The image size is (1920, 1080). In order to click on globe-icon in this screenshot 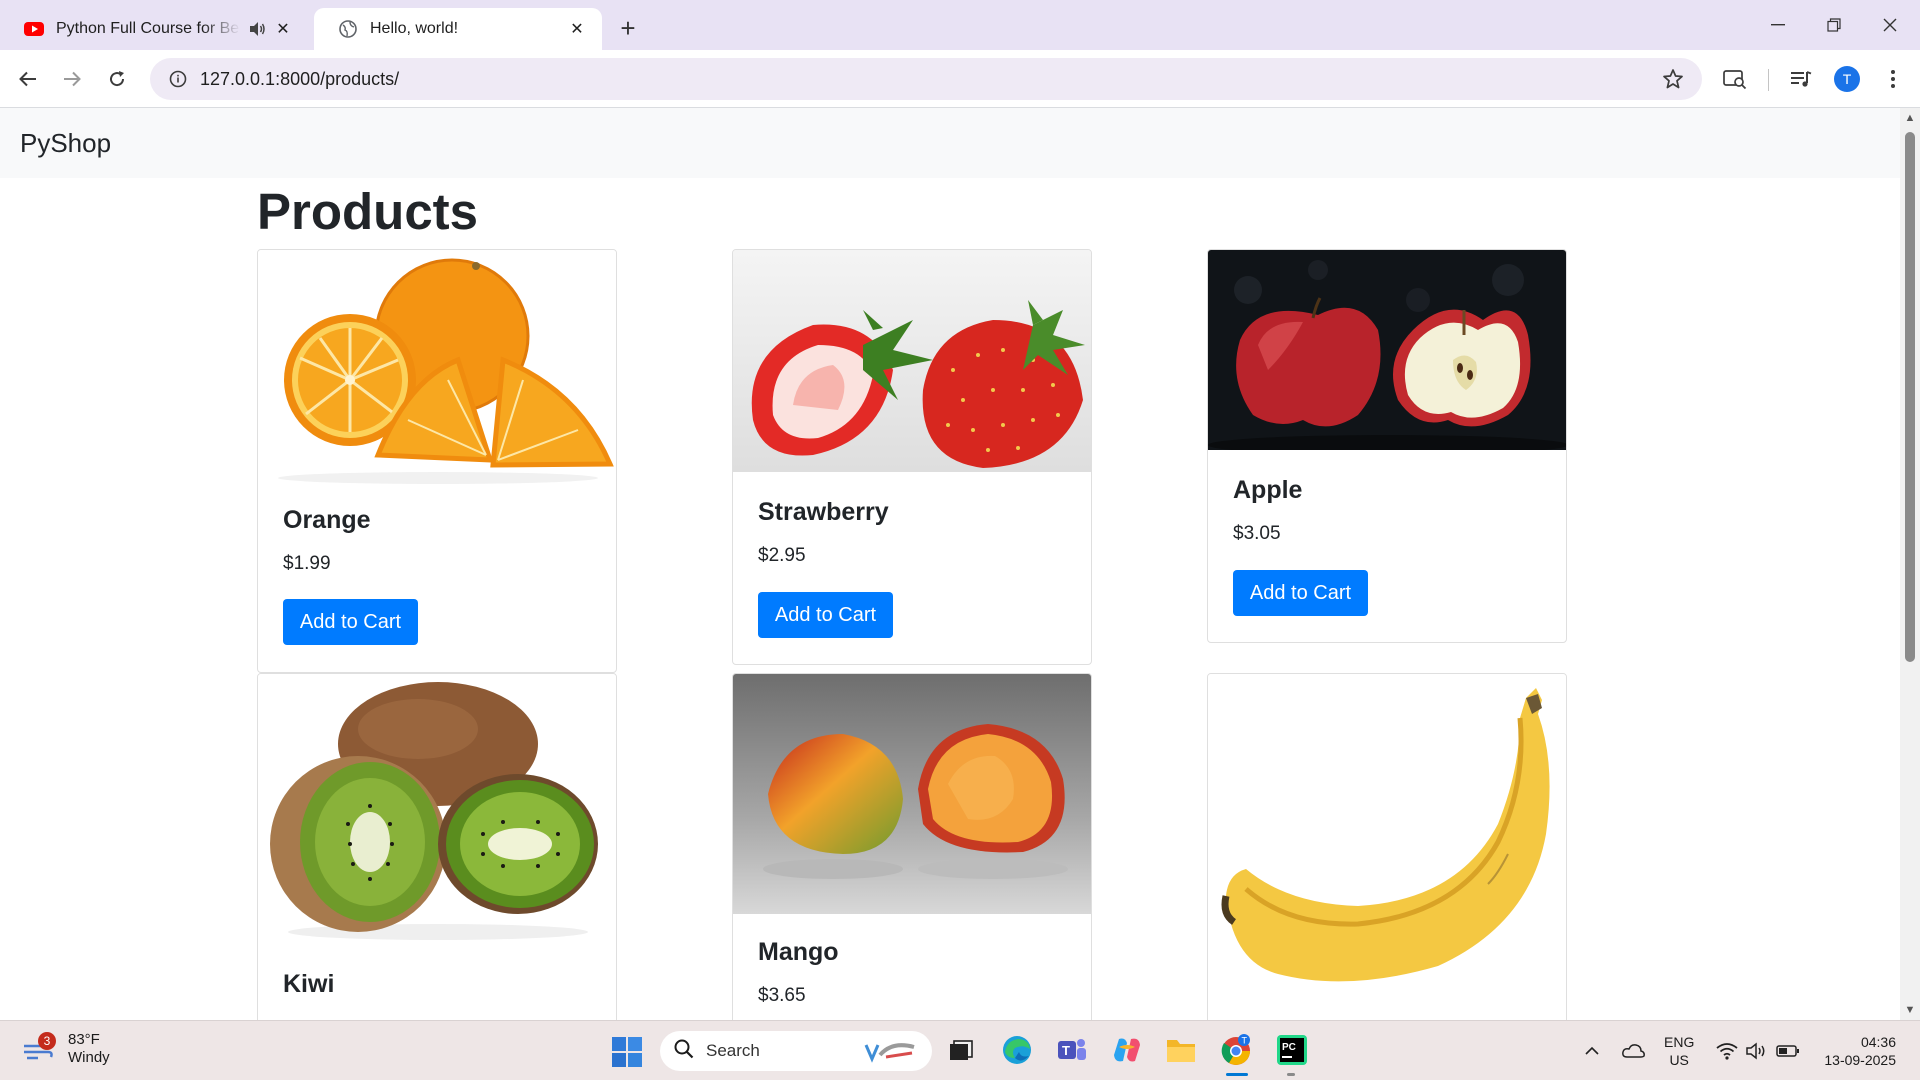, I will do `click(348, 29)`.